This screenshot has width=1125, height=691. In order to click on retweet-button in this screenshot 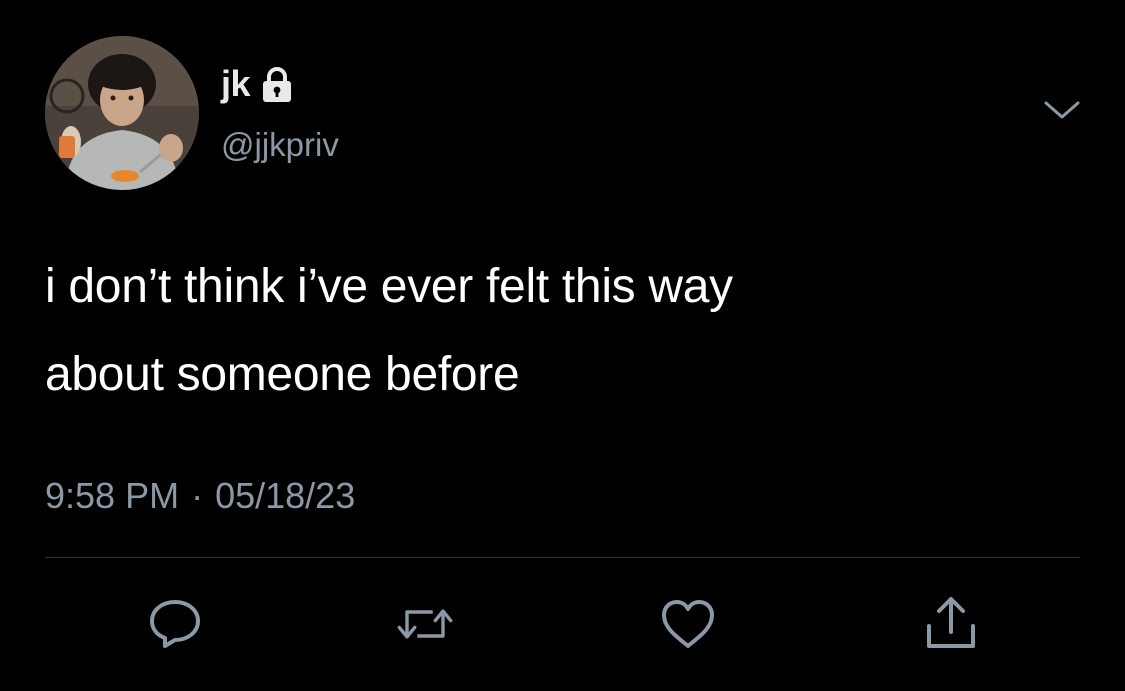, I will do `click(425, 624)`.